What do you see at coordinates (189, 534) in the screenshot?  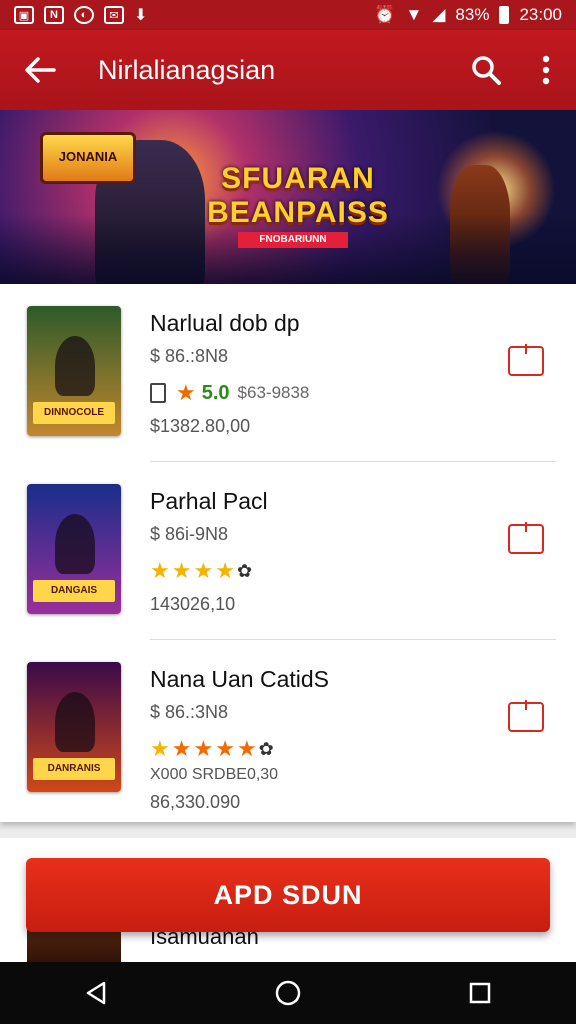 I see `item-price: $ 86i-9N8` at bounding box center [189, 534].